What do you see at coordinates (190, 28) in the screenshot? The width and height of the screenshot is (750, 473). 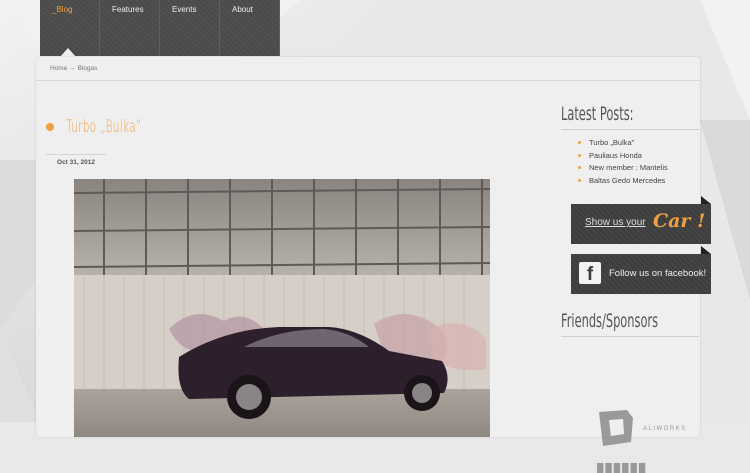 I see `nav-events: Events` at bounding box center [190, 28].